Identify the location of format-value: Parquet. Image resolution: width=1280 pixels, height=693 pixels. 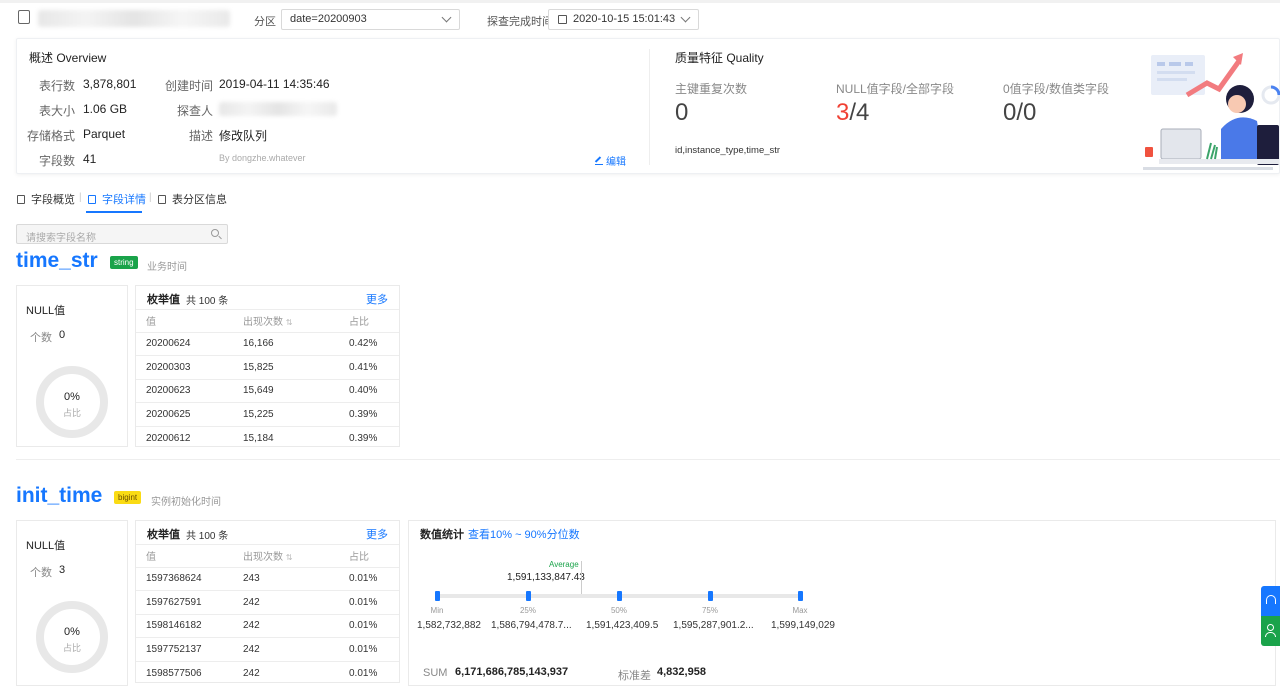
(104, 134).